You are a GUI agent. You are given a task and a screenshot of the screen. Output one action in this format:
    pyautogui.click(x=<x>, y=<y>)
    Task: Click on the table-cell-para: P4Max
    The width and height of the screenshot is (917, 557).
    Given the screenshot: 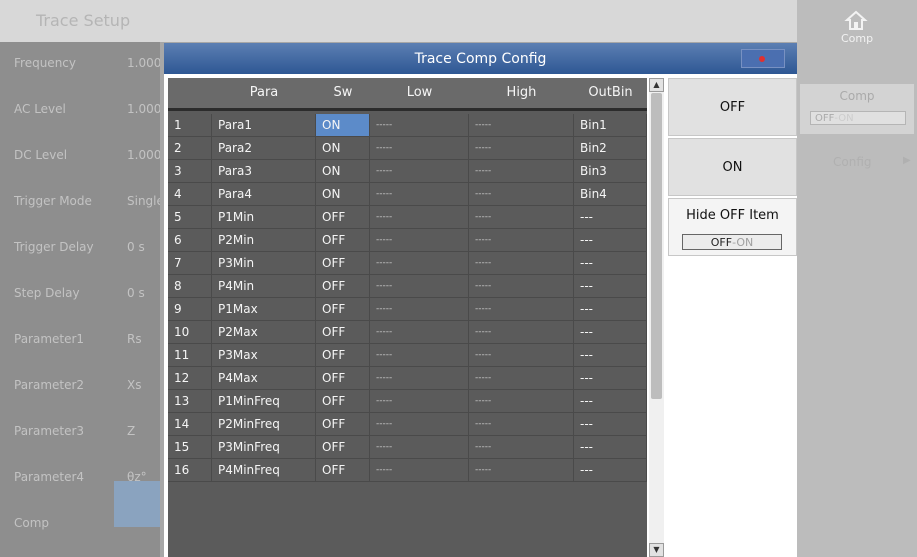 What is the action you would take?
    pyautogui.click(x=264, y=378)
    